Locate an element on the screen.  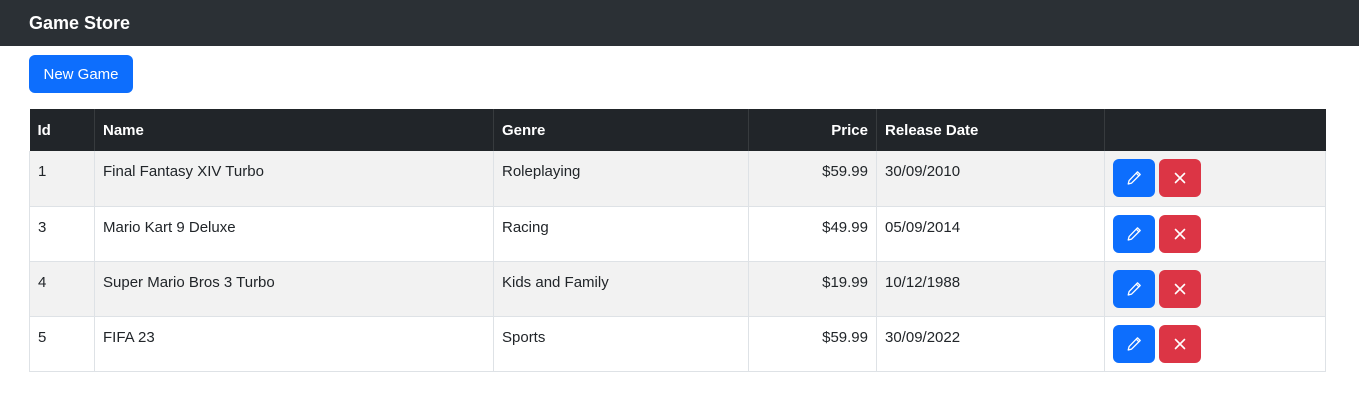
column-header-actions is located at coordinates (1215, 130).